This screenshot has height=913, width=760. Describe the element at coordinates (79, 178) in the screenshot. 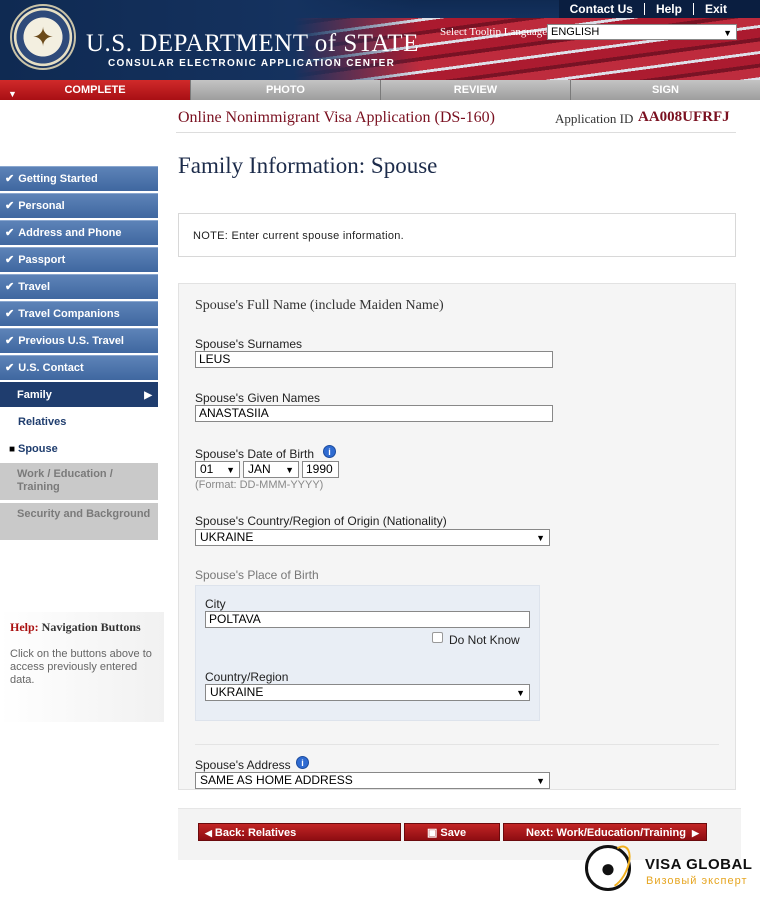

I see `sidebar-item-getting-started: ✔ Getting Started` at that location.